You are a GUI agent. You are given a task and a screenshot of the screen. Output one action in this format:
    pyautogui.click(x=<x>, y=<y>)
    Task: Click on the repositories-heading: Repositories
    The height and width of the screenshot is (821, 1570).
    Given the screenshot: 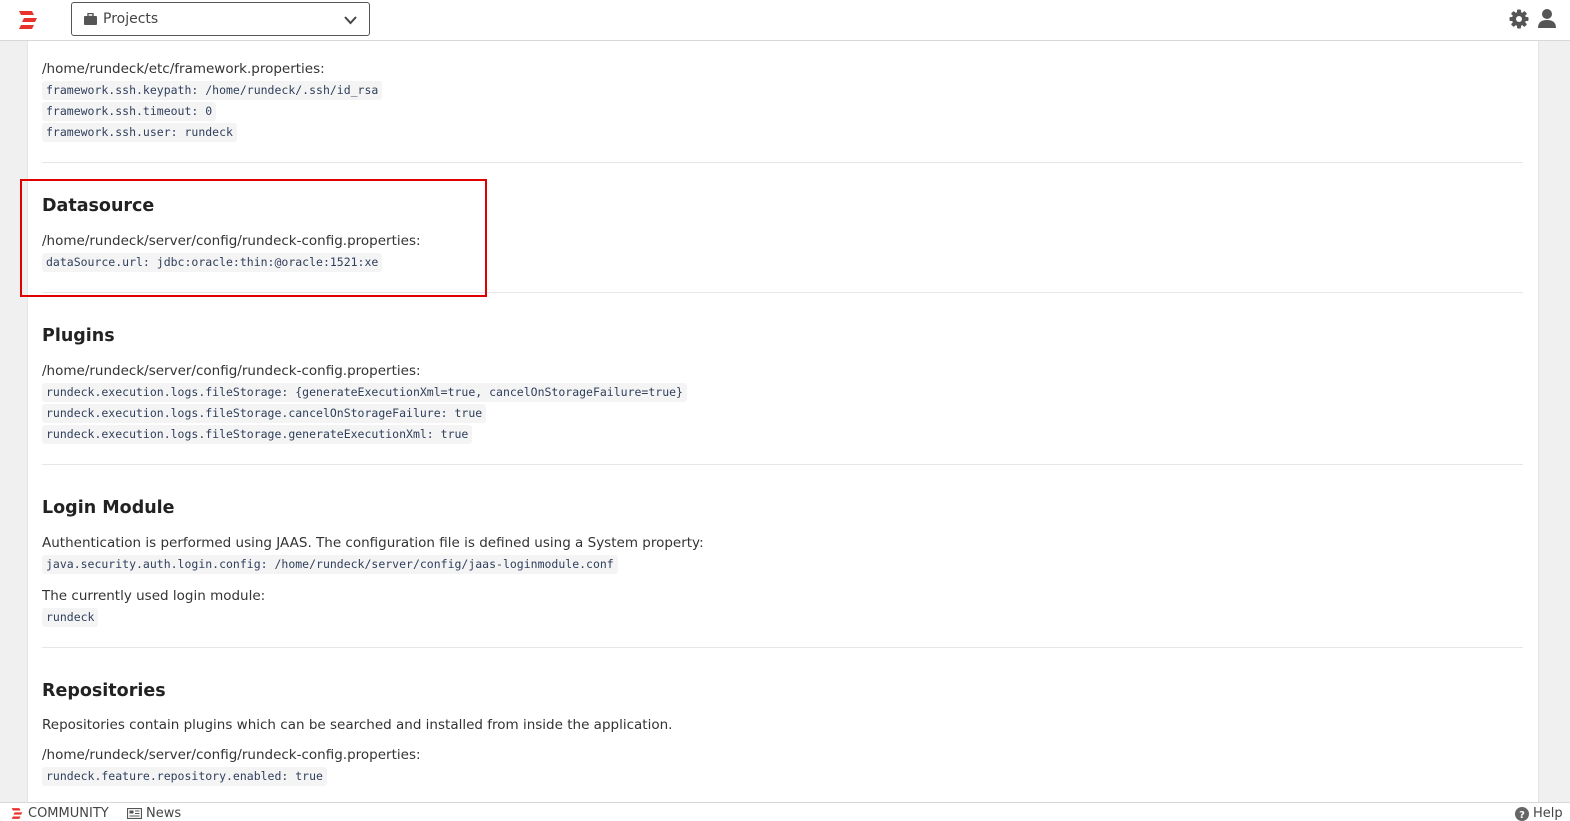 What is the action you would take?
    pyautogui.click(x=104, y=691)
    